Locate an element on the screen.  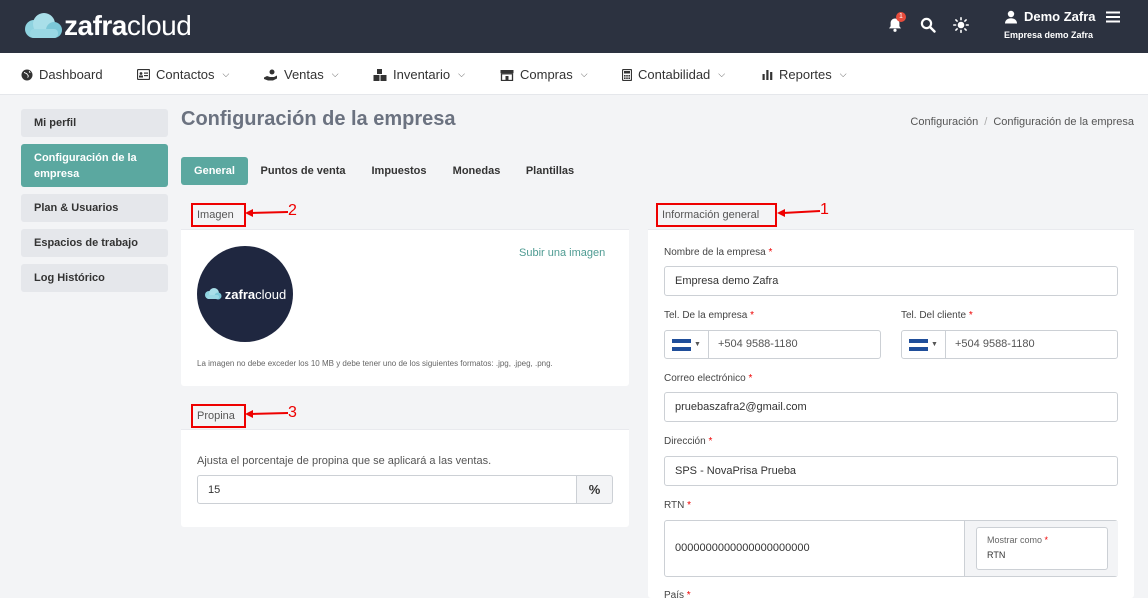
annotation-number: 1 is located at coordinates (824, 209).